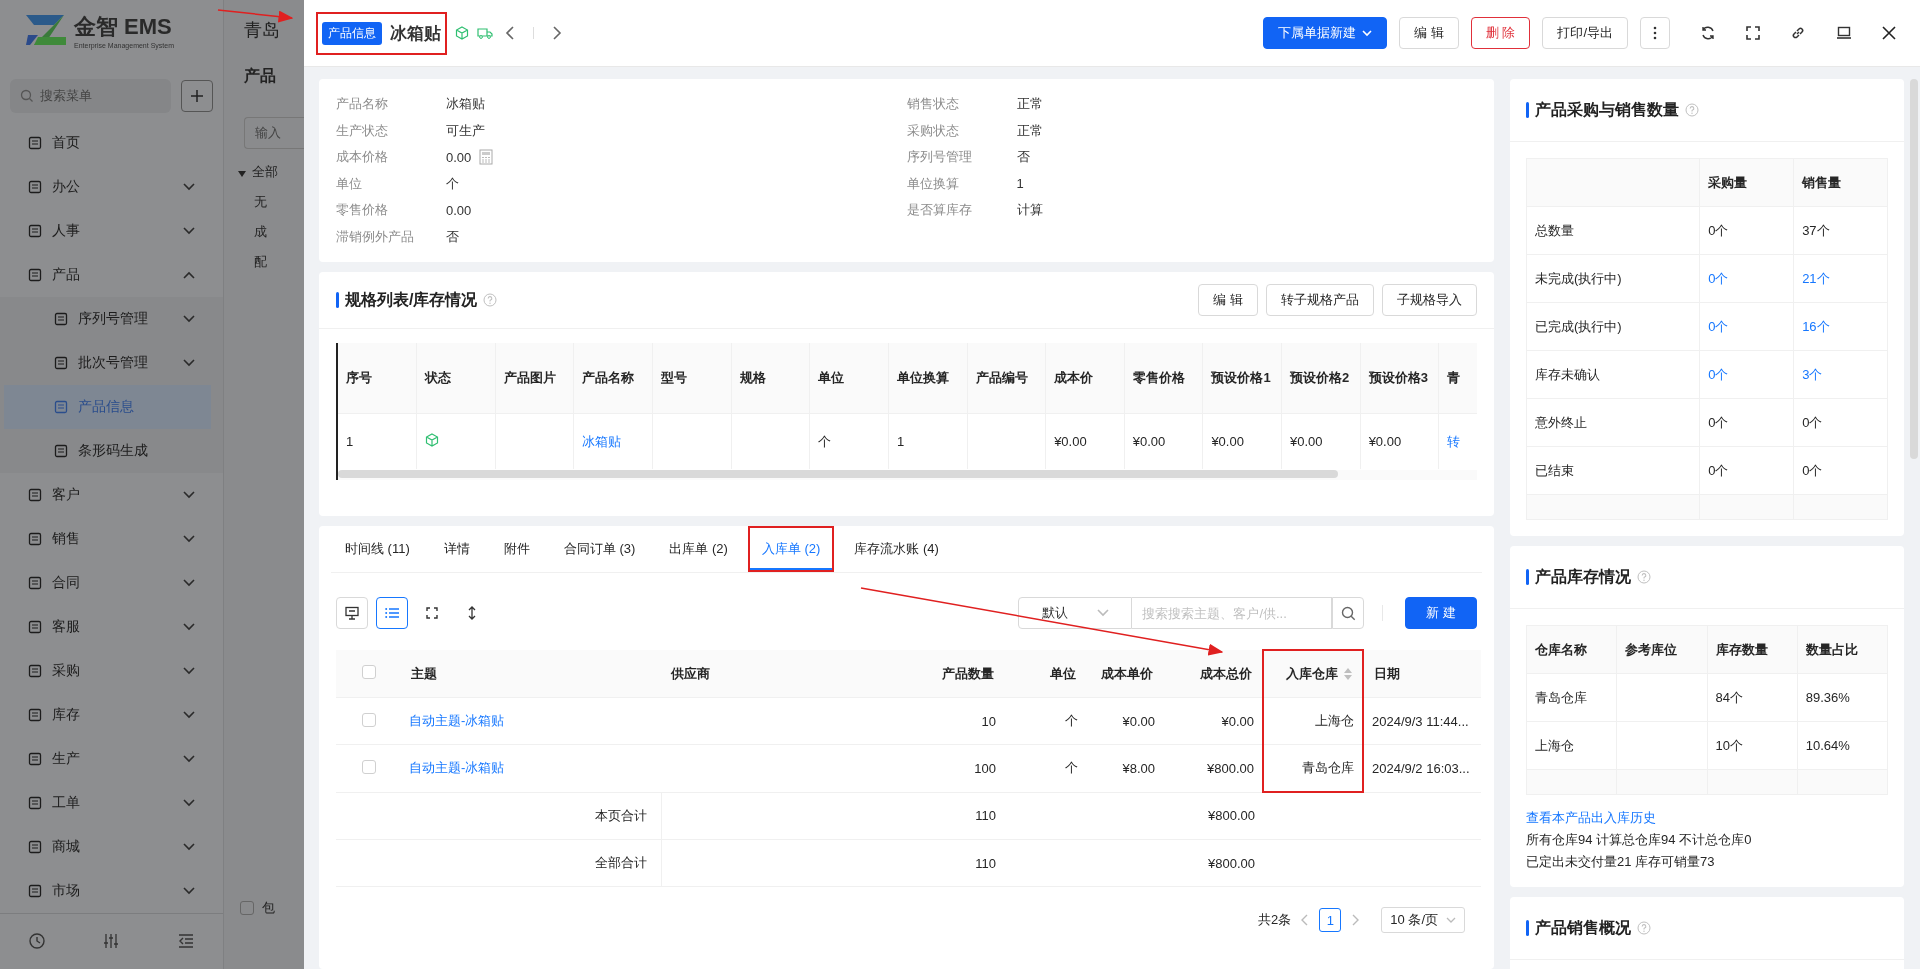 This screenshot has width=1920, height=969. Describe the element at coordinates (613, 441) in the screenshot. I see `table-cell: 冰箱贴` at that location.